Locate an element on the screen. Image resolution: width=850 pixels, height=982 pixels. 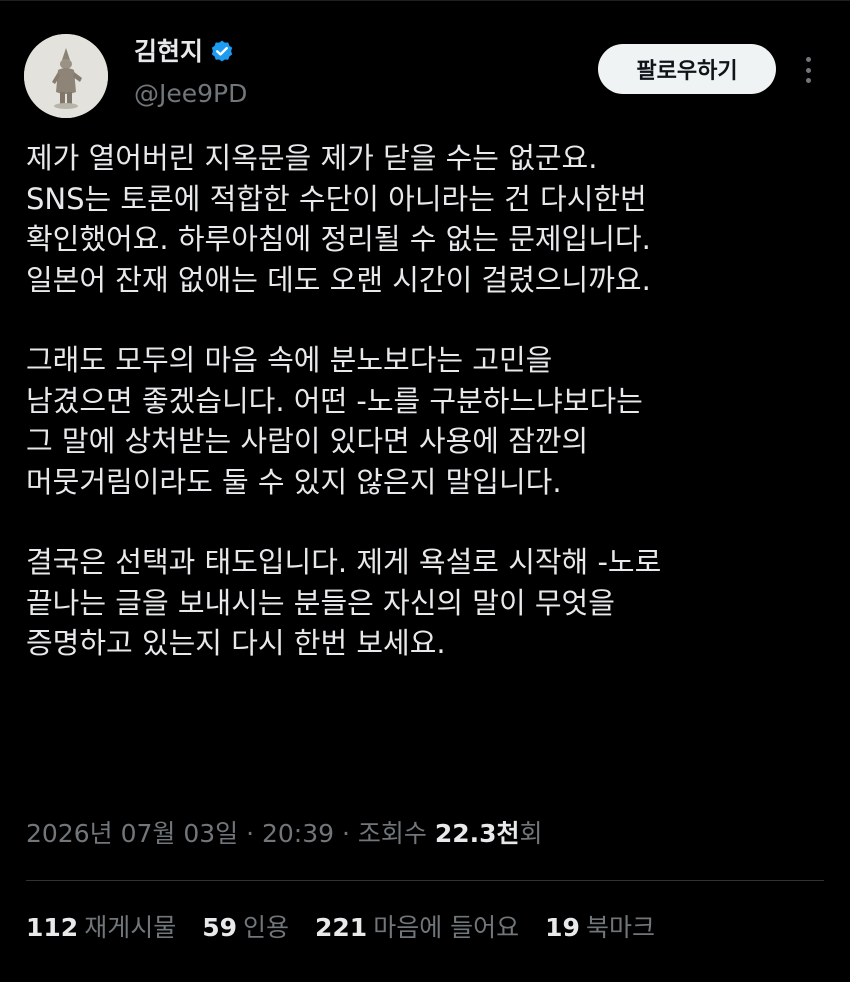
figurine-avatar-image is located at coordinates (66, 76).